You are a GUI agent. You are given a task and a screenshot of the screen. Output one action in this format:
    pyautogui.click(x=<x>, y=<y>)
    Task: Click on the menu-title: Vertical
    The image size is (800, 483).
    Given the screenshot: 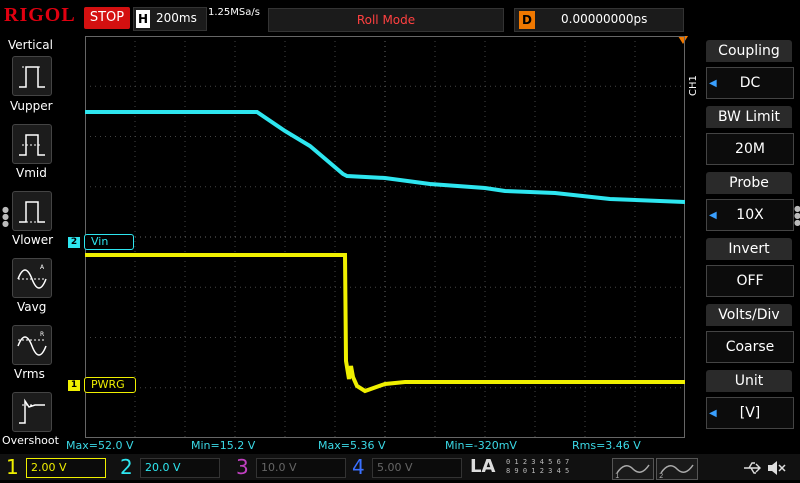 What is the action you would take?
    pyautogui.click(x=30, y=45)
    